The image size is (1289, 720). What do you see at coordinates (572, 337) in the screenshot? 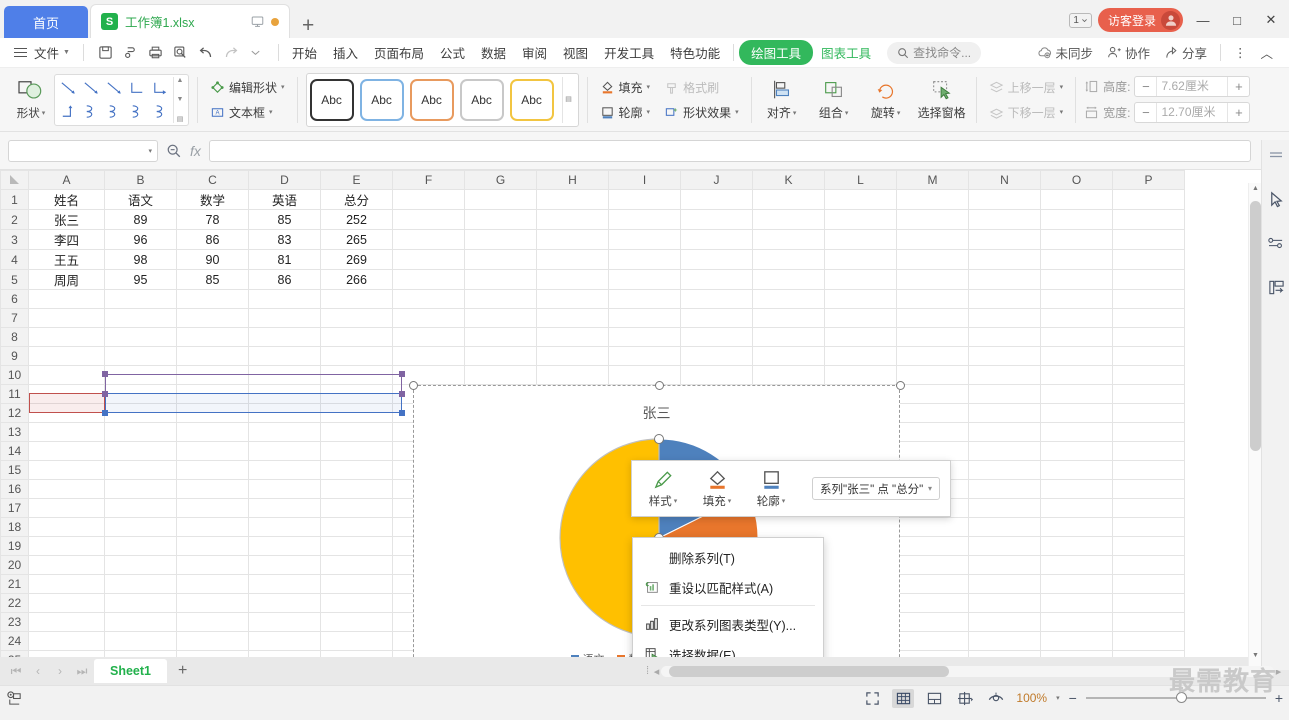
I see `cell-H8` at bounding box center [572, 337].